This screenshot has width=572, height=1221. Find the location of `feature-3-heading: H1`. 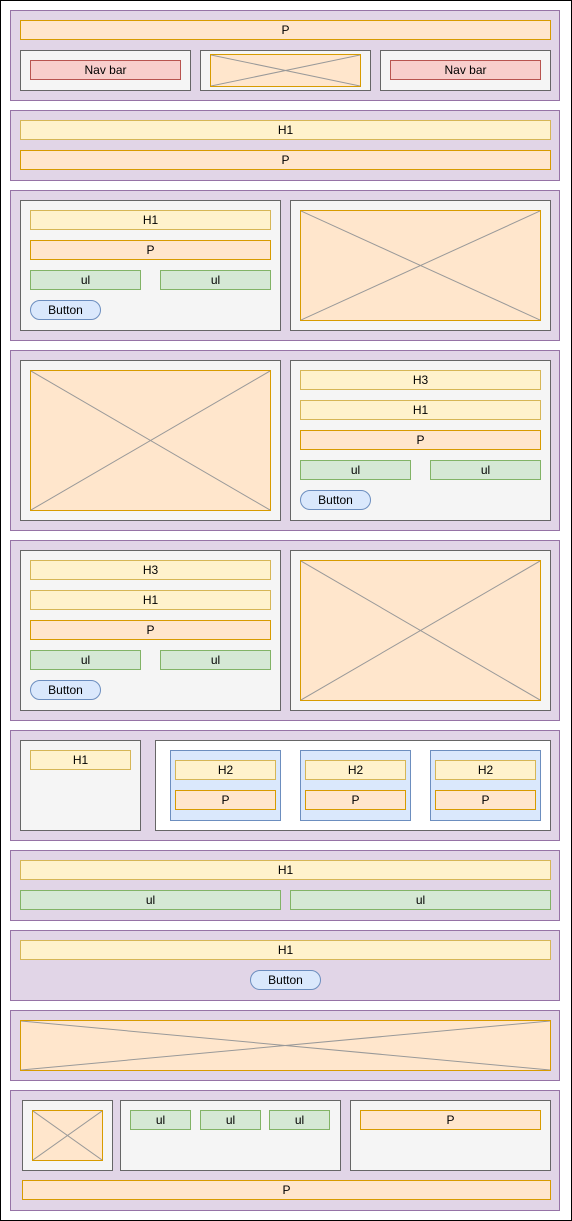

feature-3-heading: H1 is located at coordinates (150, 600).